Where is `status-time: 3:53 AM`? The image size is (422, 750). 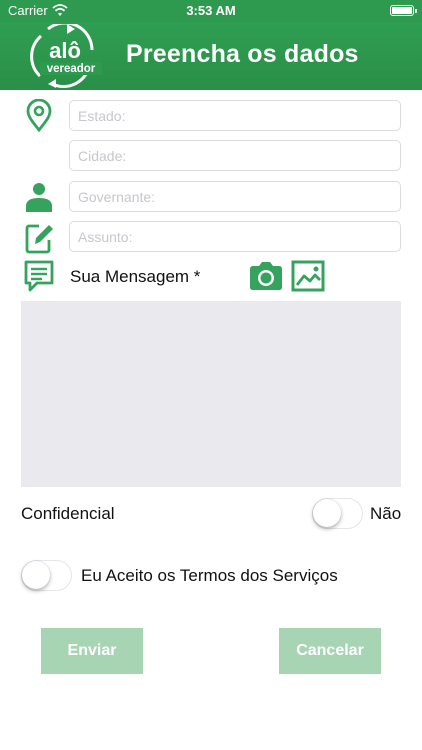
status-time: 3:53 AM is located at coordinates (211, 10).